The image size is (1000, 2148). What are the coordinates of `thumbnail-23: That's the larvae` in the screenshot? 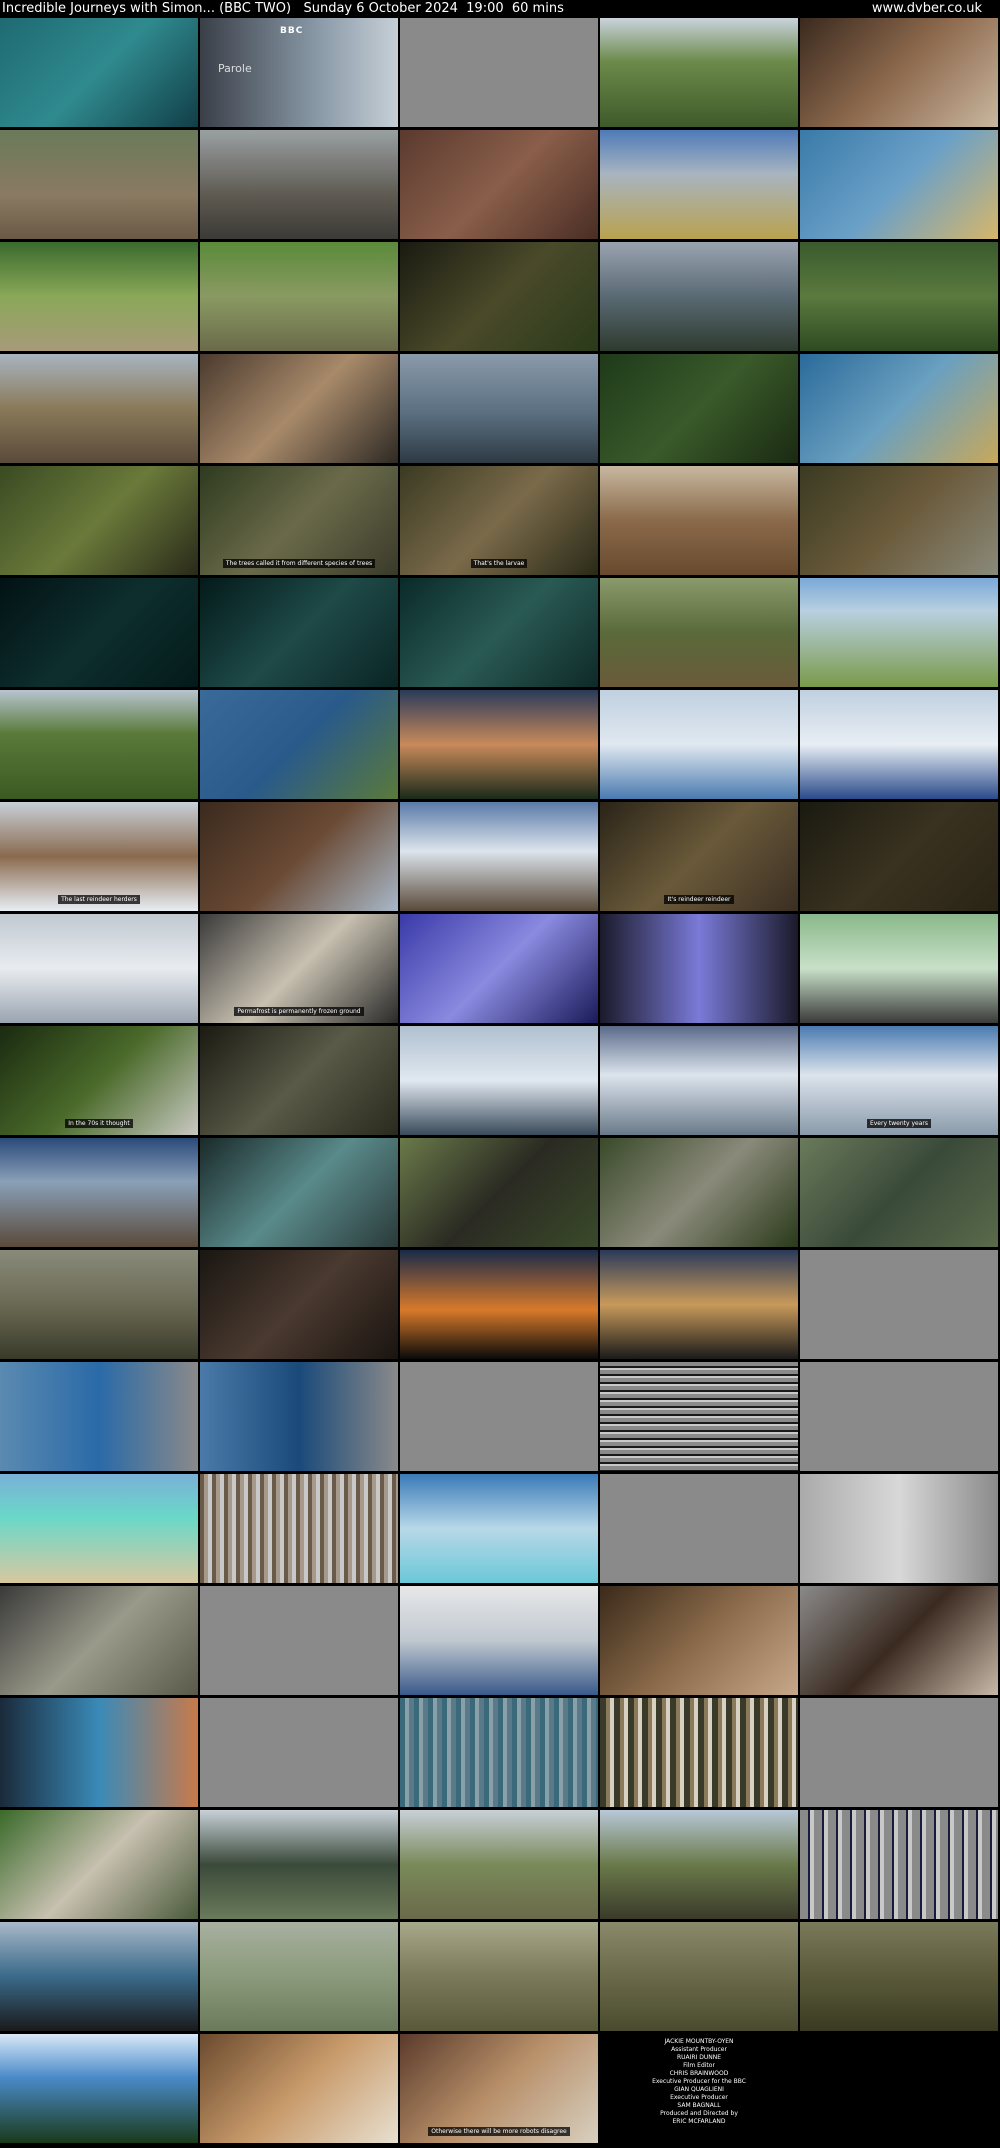 It's located at (499, 520).